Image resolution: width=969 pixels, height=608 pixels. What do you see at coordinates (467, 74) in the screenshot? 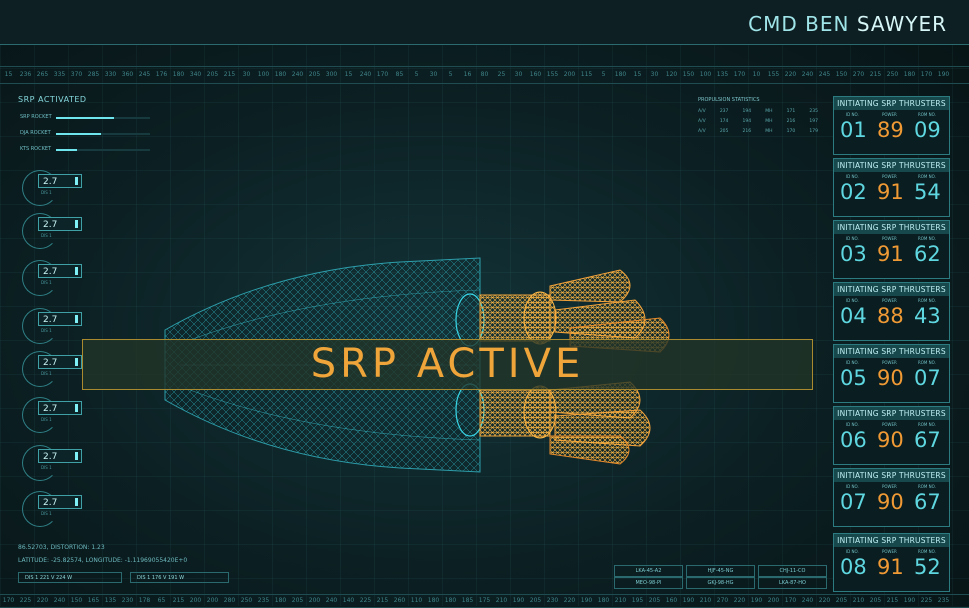
I see `ruler-tick-label: 16` at bounding box center [467, 74].